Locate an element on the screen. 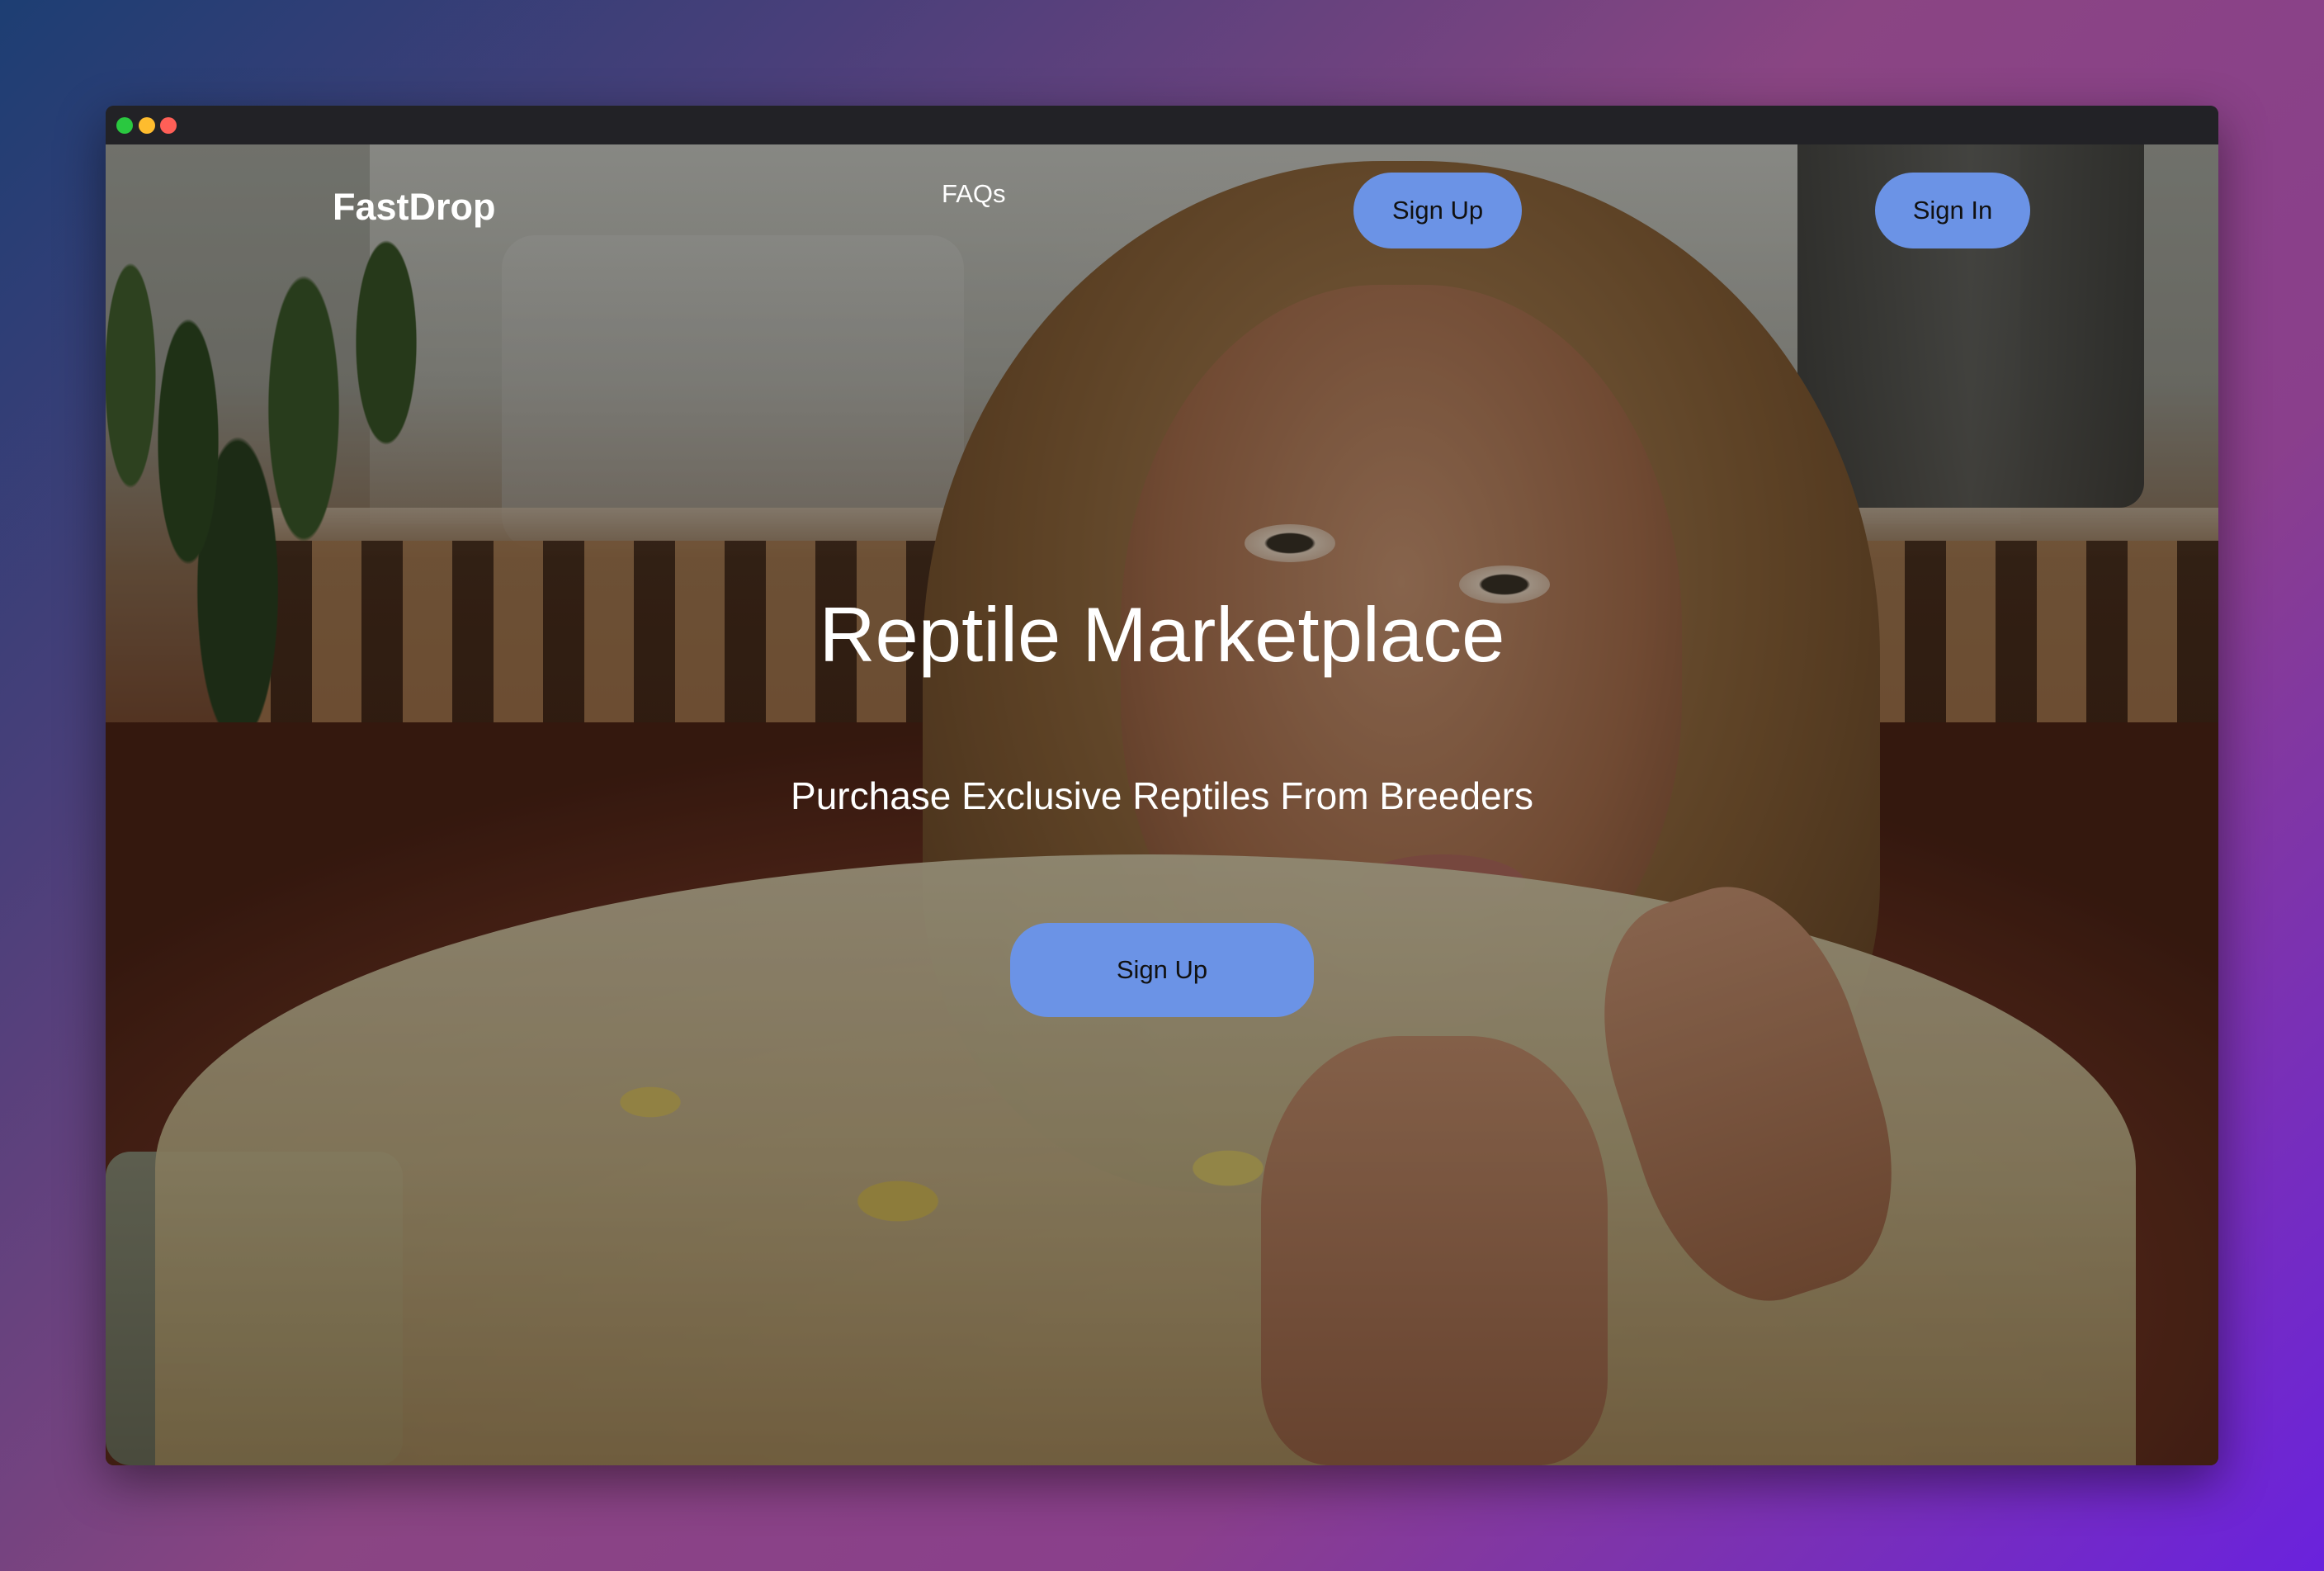 The image size is (2324, 1571). nav-signin-button: Sign In is located at coordinates (1953, 210).